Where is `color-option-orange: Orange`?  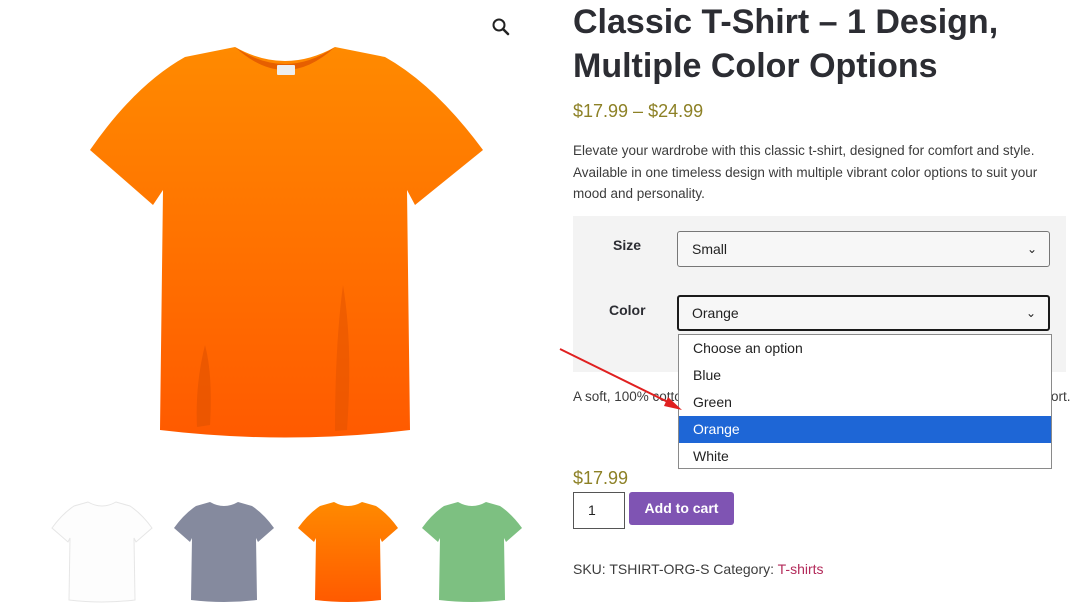
color-option-orange: Orange is located at coordinates (865, 429).